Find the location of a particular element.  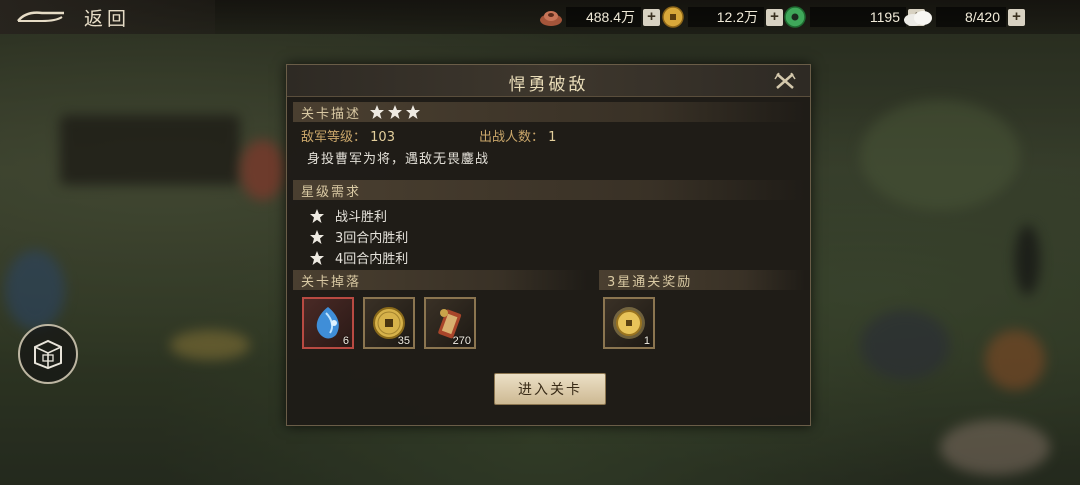

jade-disc-icon is located at coordinates (795, 17).